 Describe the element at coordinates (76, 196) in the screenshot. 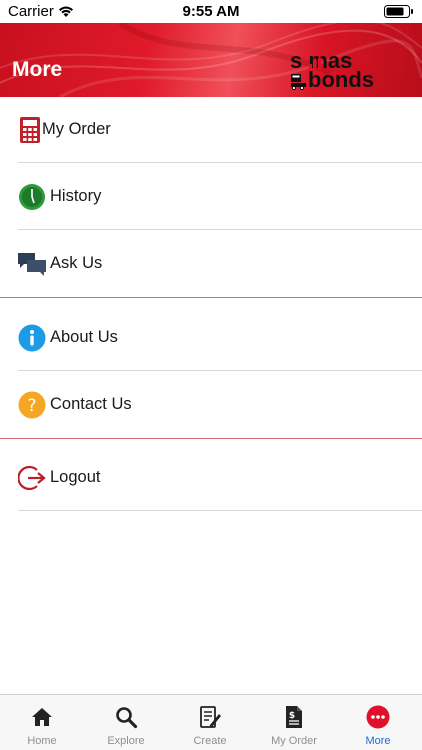

I see `menu-item-label: History` at that location.